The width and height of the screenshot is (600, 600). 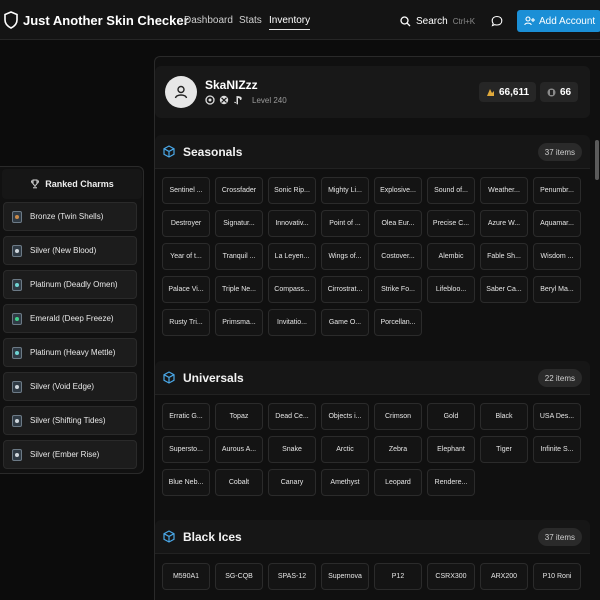 What do you see at coordinates (398, 576) in the screenshot?
I see `inventory-item-tile: P12` at bounding box center [398, 576].